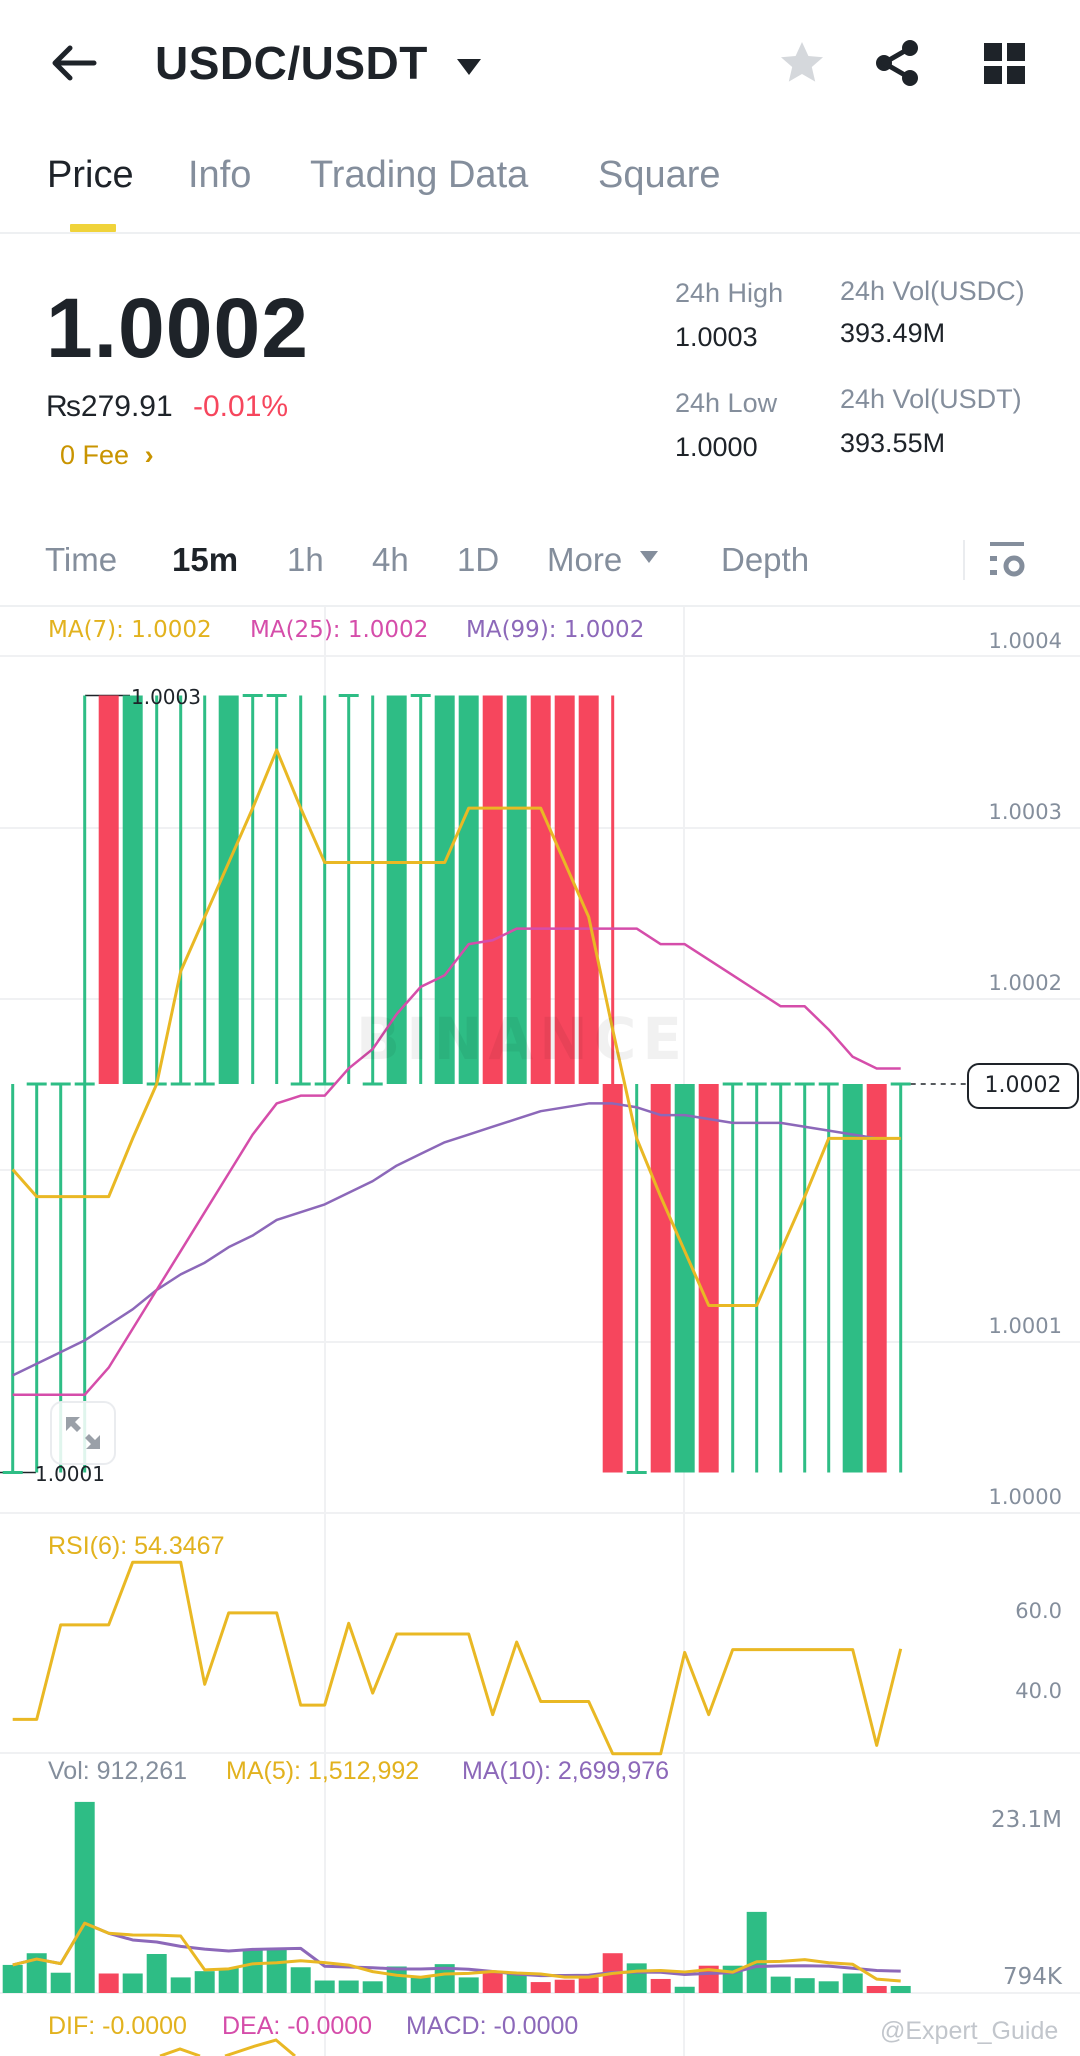 The height and width of the screenshot is (2056, 1080). I want to click on vol-ma5-line, so click(456, 1952).